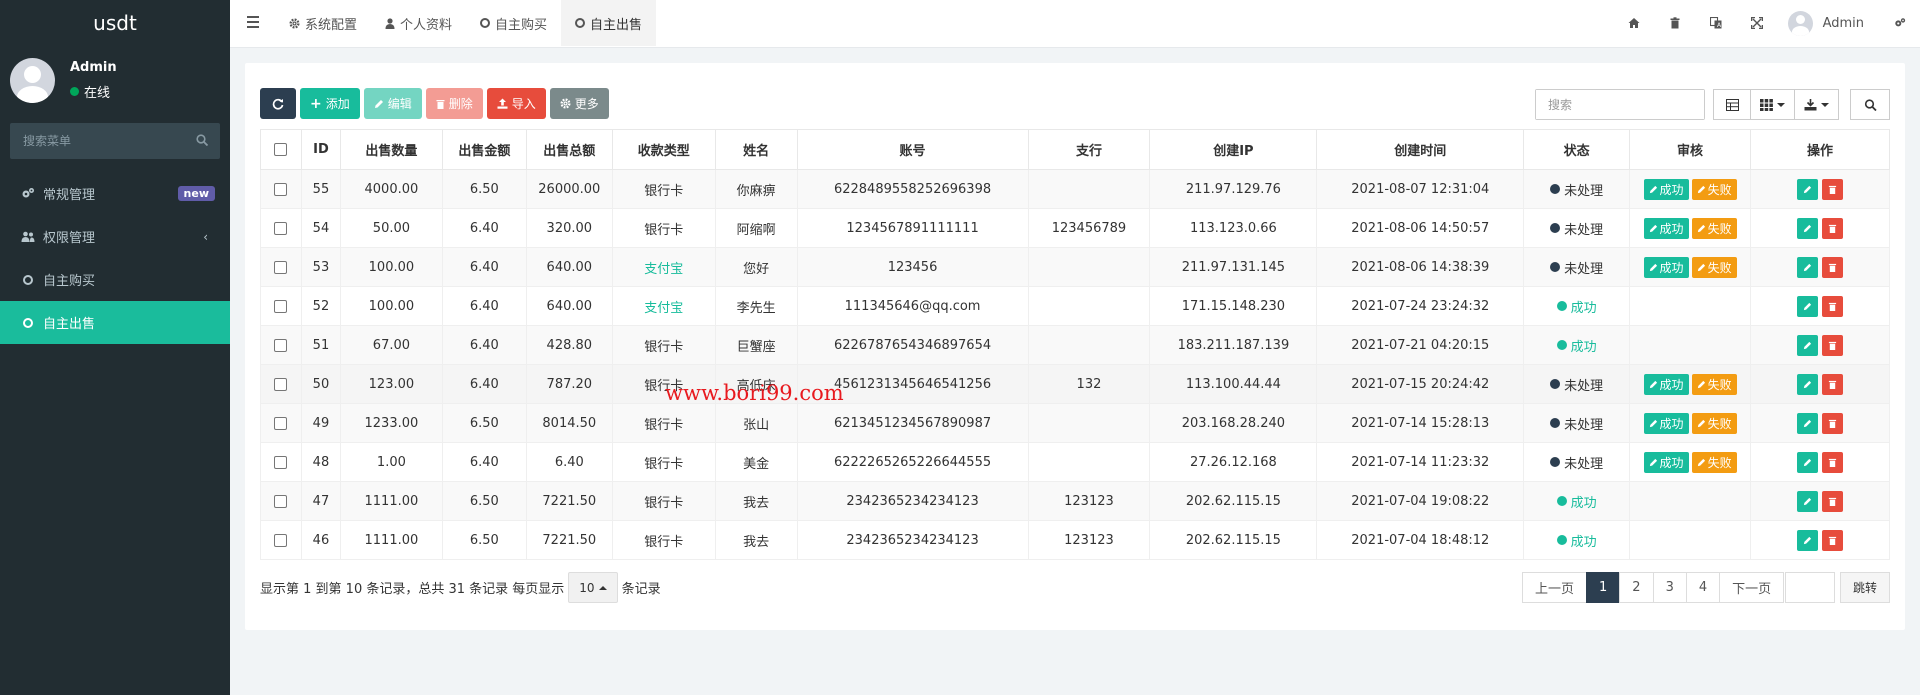  I want to click on col-ip: 创建IP, so click(1233, 149).